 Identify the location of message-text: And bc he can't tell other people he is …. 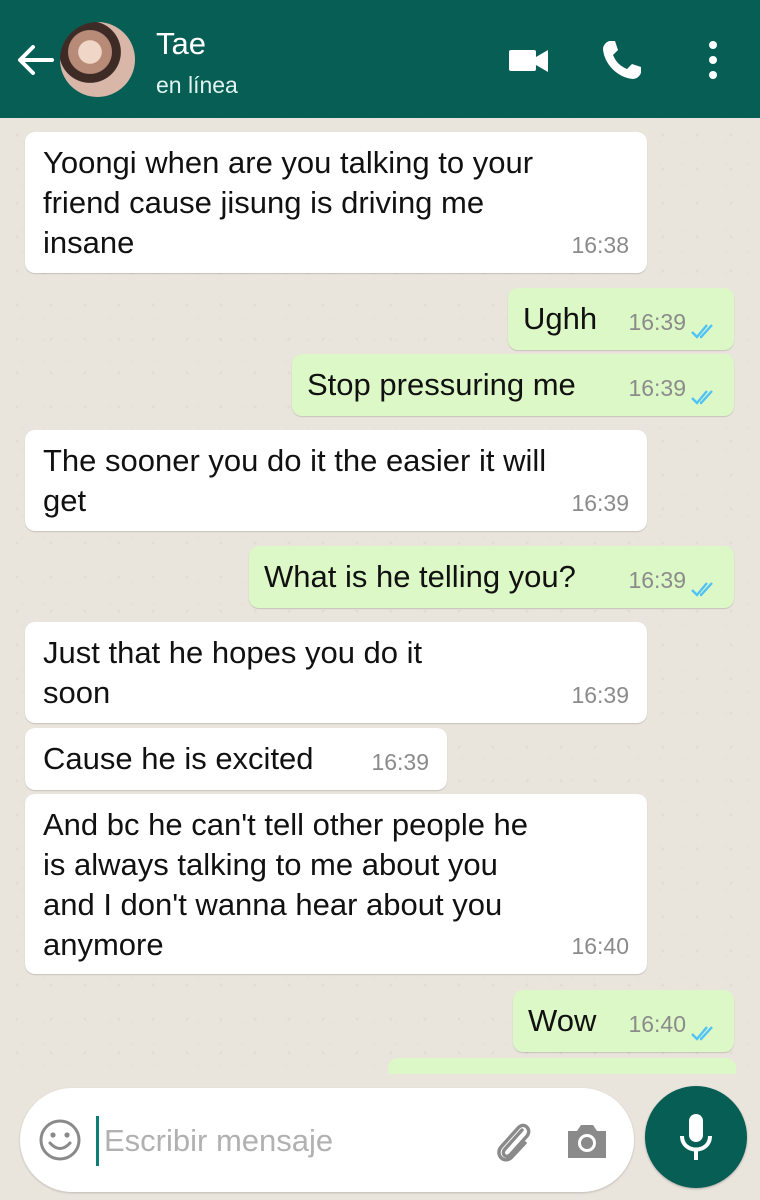
(286, 884).